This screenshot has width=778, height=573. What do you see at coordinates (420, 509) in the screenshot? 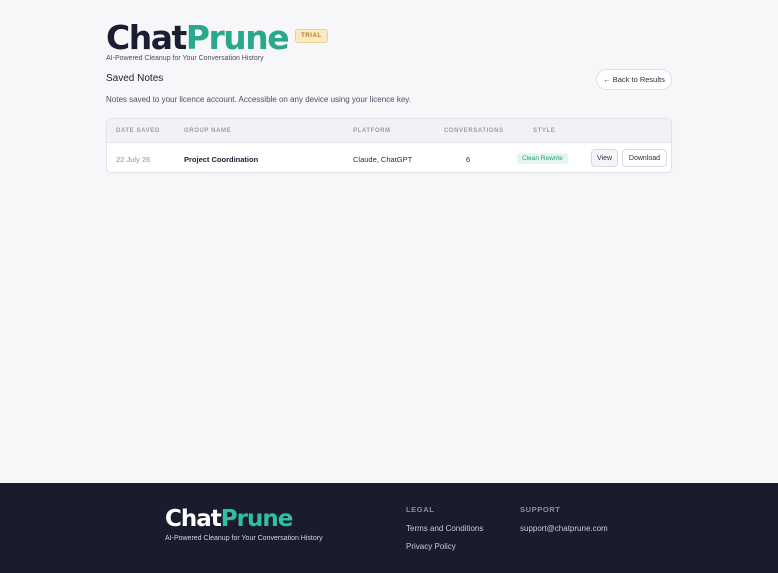
I see `footer-legal-heading: LEGAL` at bounding box center [420, 509].